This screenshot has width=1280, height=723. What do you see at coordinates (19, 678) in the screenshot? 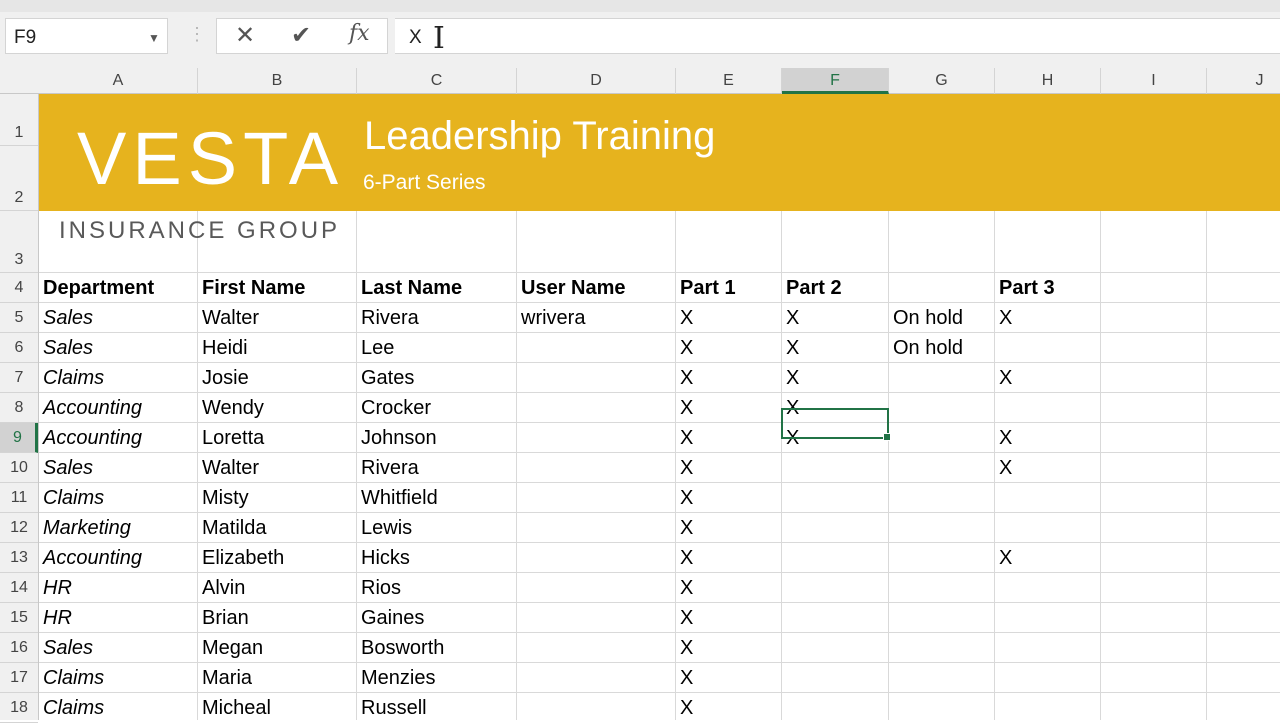
I see `row-header-17: 17` at bounding box center [19, 678].